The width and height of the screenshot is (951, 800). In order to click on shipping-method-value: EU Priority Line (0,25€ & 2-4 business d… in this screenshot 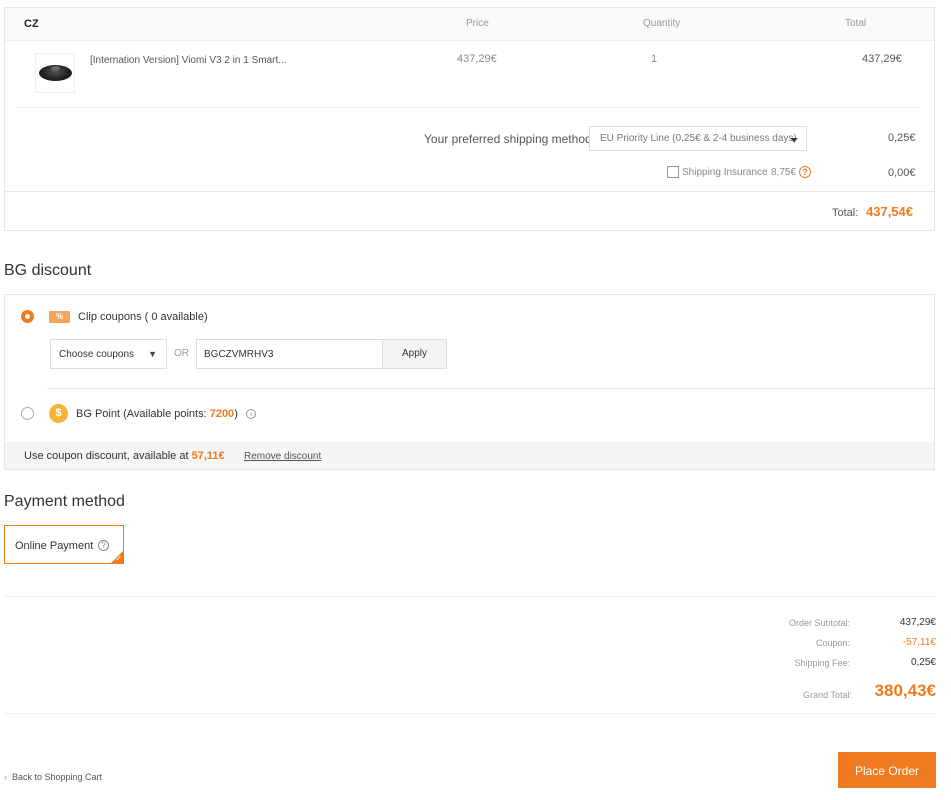, I will do `click(698, 138)`.